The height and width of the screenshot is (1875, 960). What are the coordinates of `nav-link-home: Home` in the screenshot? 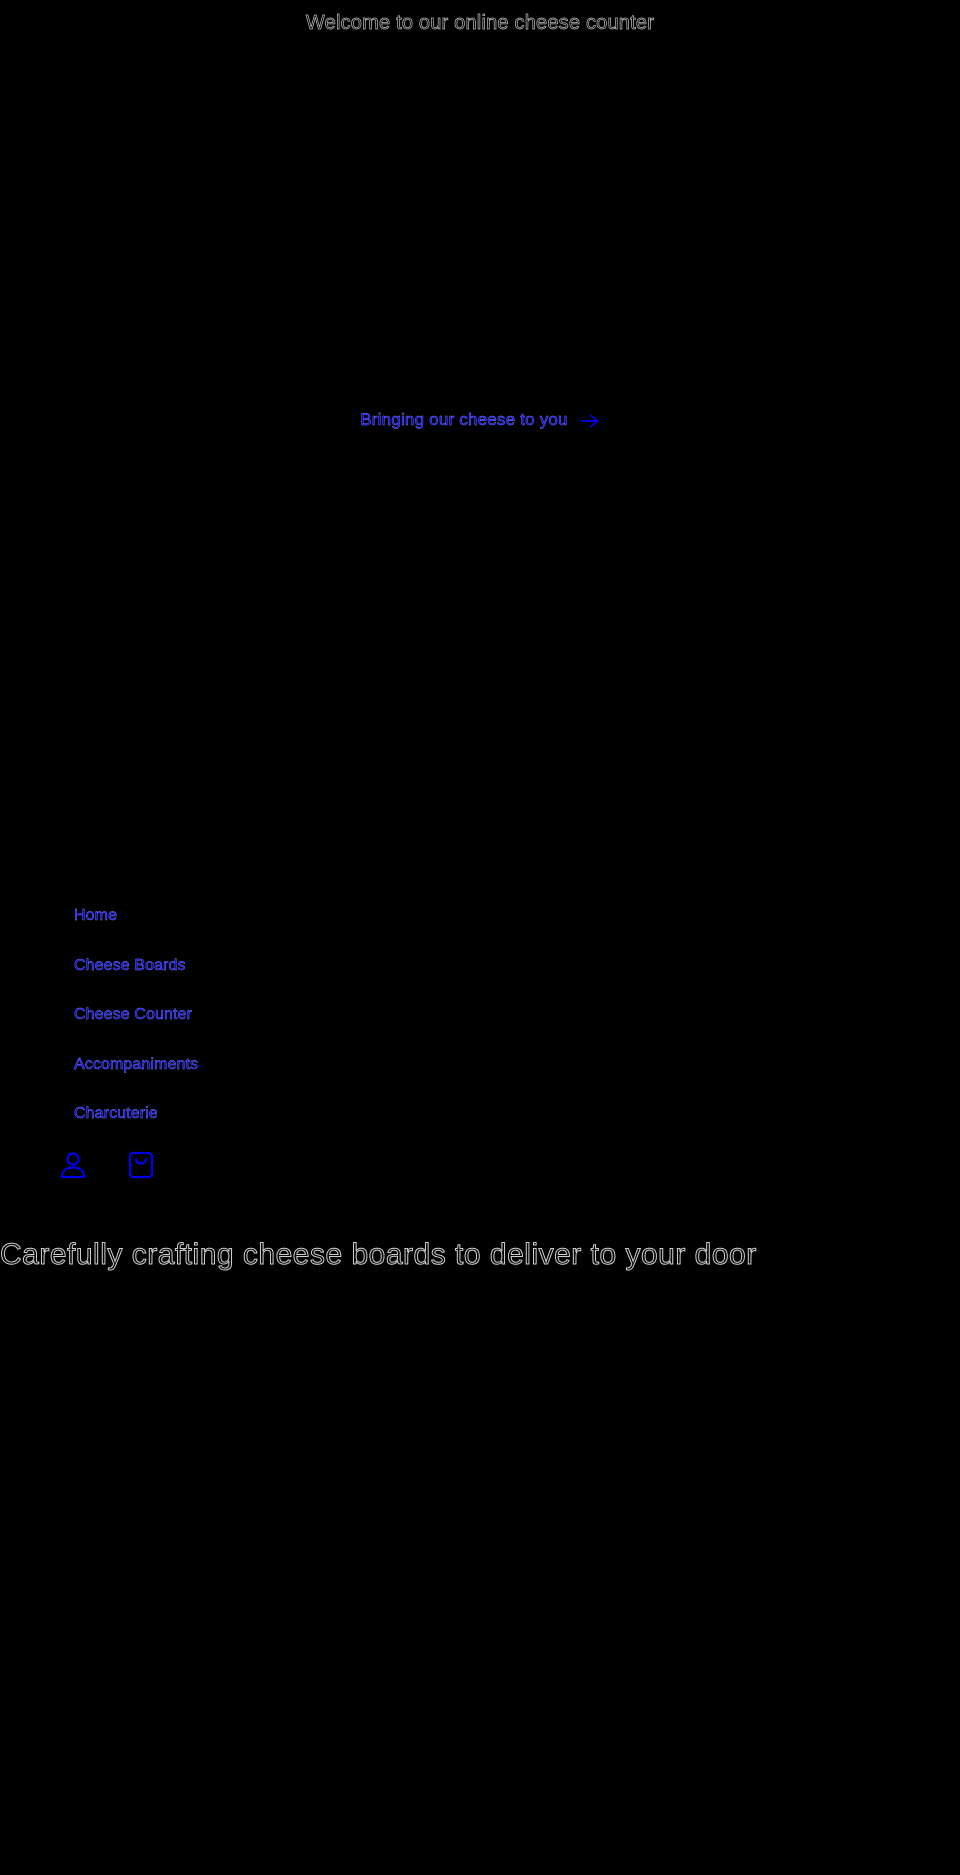 It's located at (95, 915).